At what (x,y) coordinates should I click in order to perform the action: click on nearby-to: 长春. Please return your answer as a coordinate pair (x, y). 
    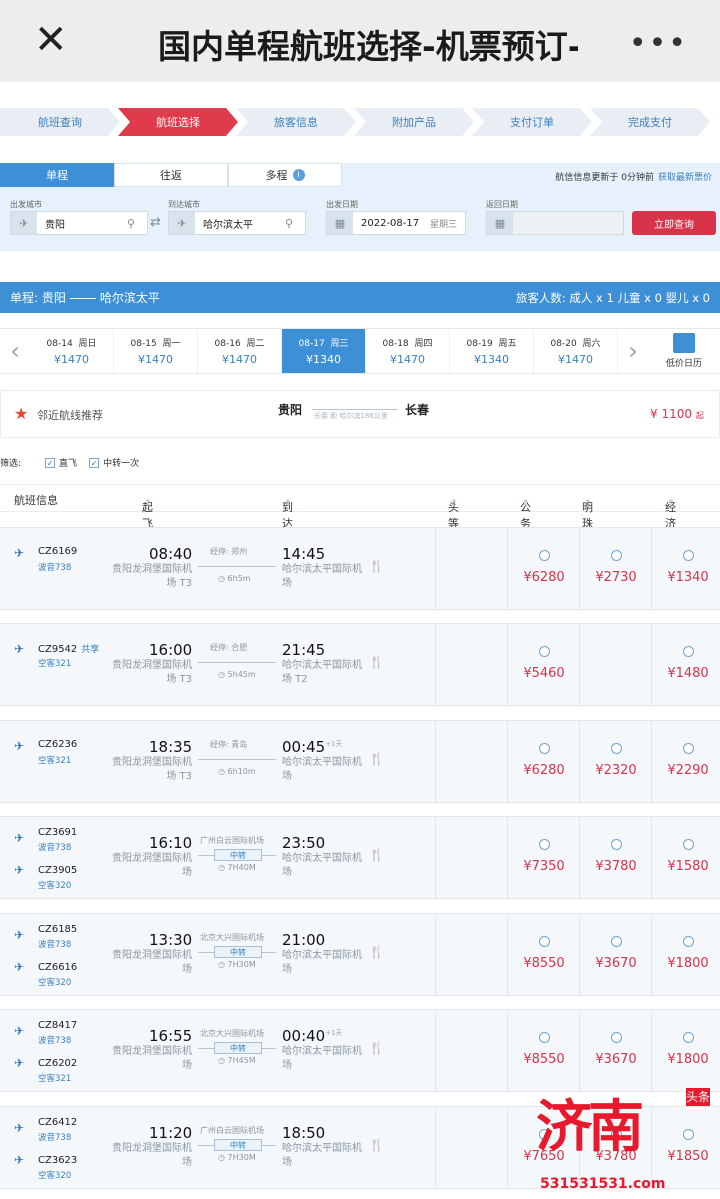
    Looking at the image, I should click on (417, 410).